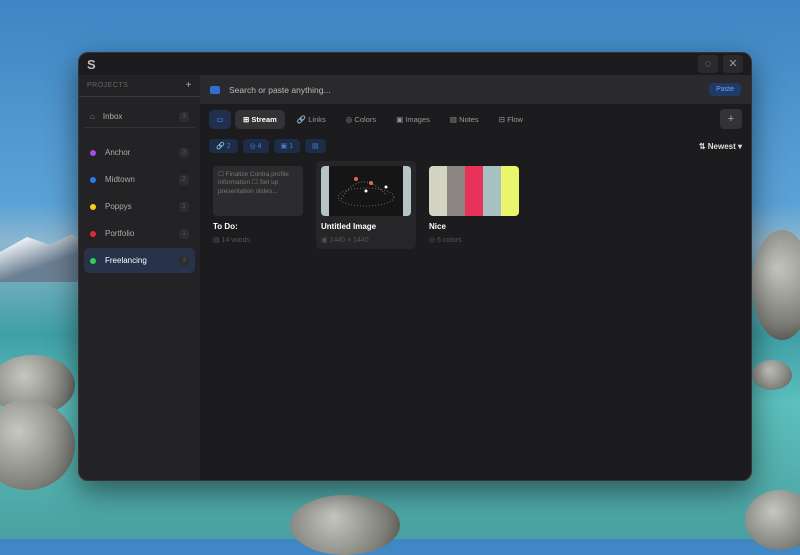 Image resolution: width=800 pixels, height=555 pixels. Describe the element at coordinates (475, 146) in the screenshot. I see `filter-bar: 🔗 2 ◎ 4 ▣ 1 ▤ ⇅ Newest ▾` at that location.